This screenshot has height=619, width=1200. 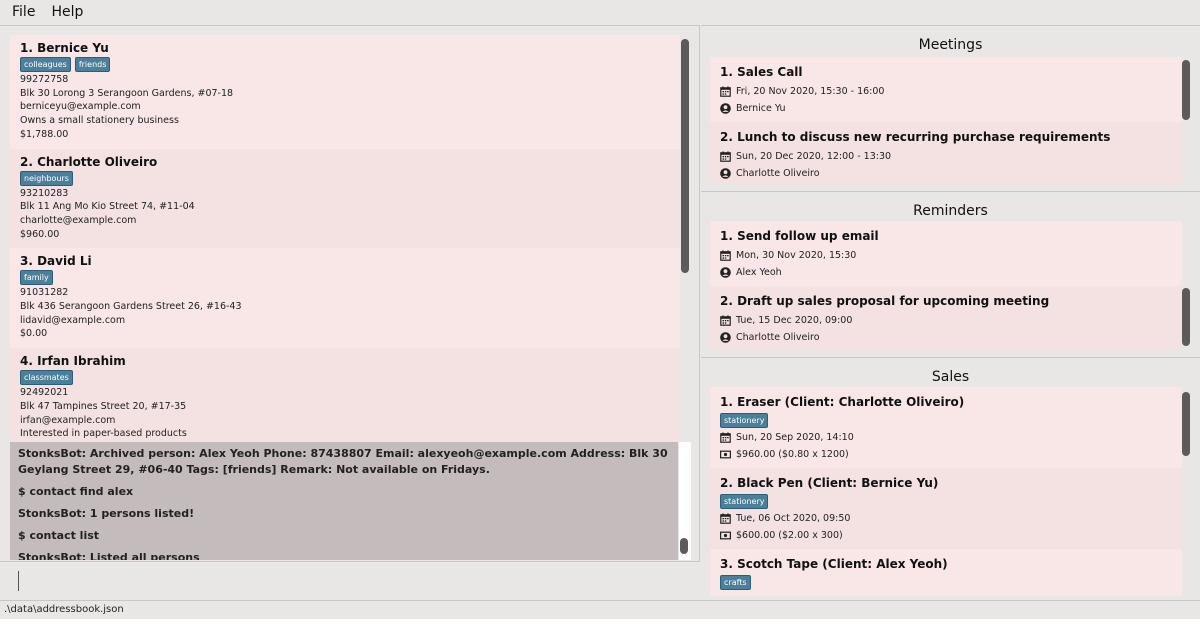 I want to click on status-bar: .\data\addressbook.json, so click(x=600, y=609).